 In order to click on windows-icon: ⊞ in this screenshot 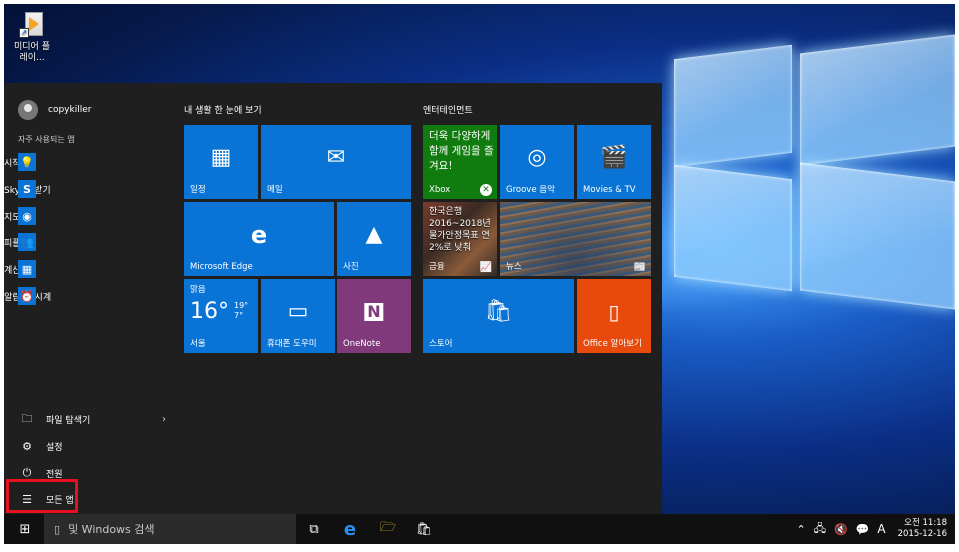, I will do `click(25, 529)`.